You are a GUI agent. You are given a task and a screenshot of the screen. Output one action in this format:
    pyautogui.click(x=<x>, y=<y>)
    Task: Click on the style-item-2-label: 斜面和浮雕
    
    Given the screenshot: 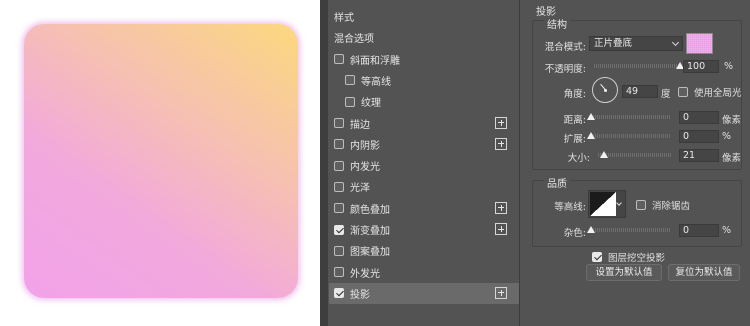 What is the action you would take?
    pyautogui.click(x=375, y=61)
    